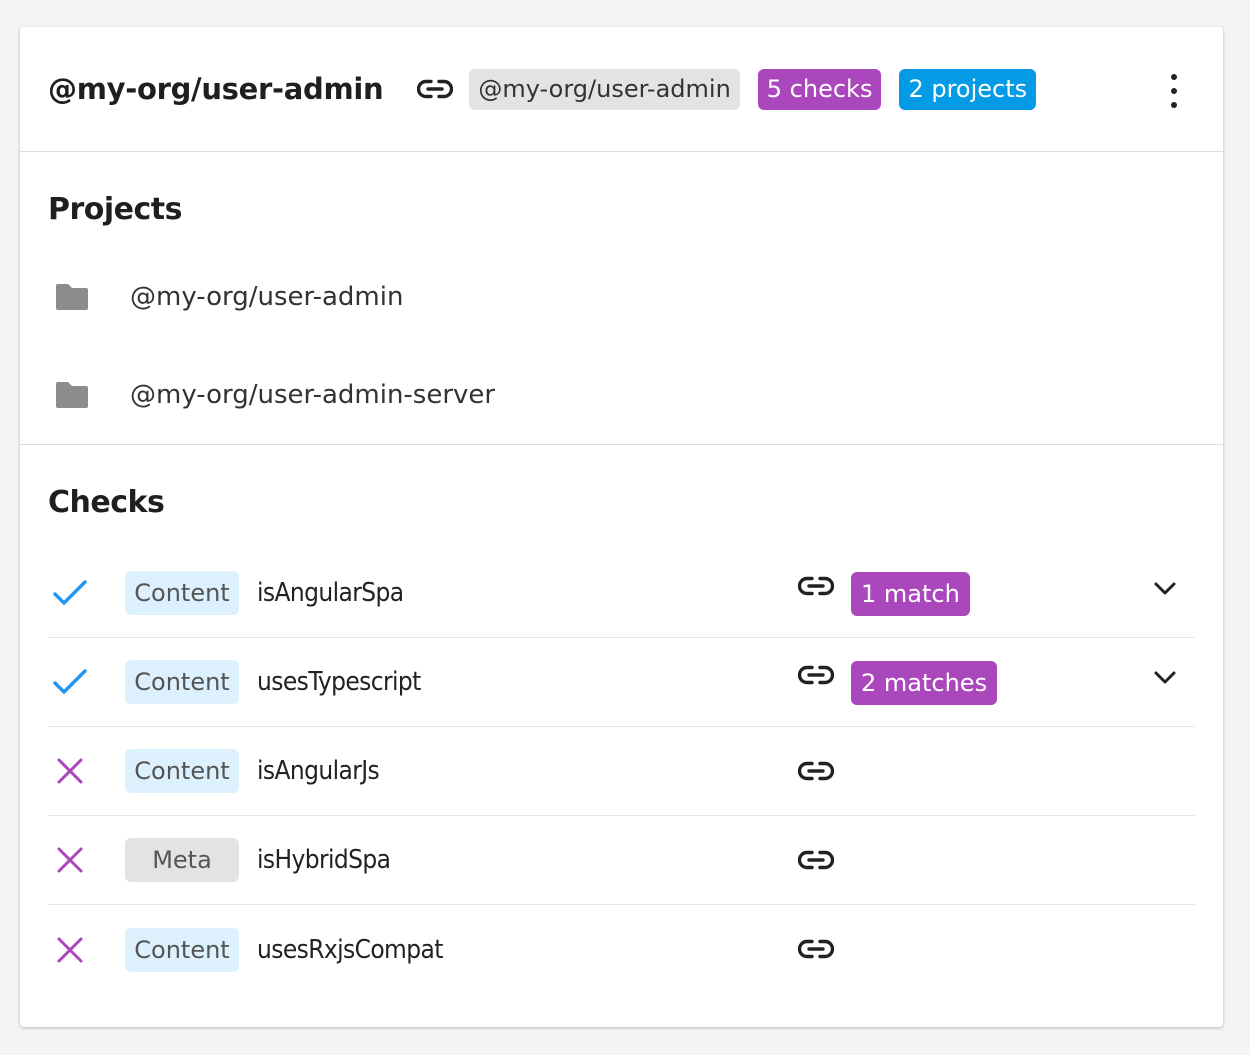 This screenshot has height=1055, width=1250. What do you see at coordinates (115, 209) in the screenshot?
I see `projects-heading: Projects` at bounding box center [115, 209].